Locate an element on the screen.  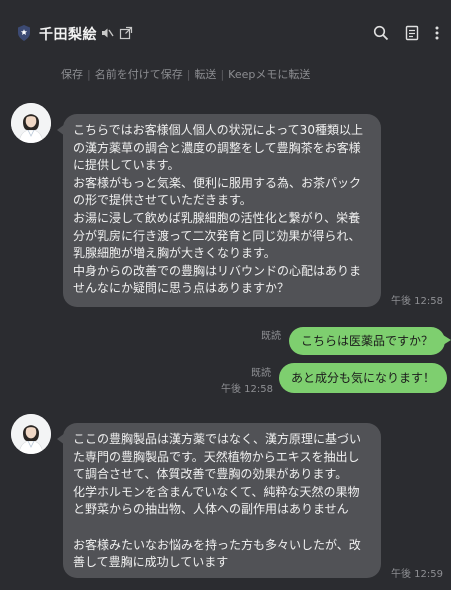
message-bubble-outgoing: あと成分も気になります！ is located at coordinates (363, 378).